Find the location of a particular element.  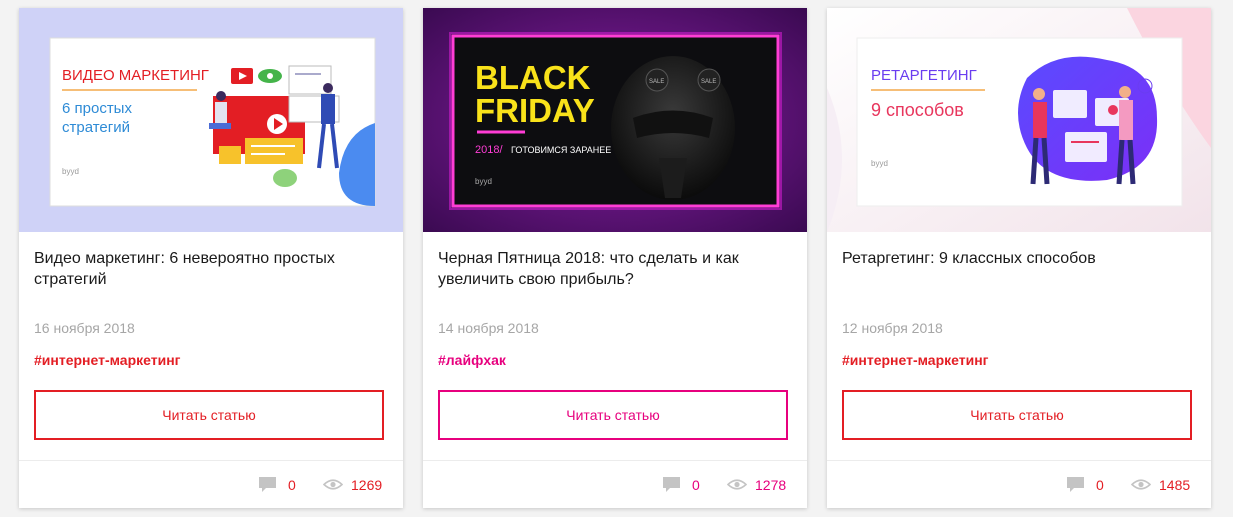

article-stats: 0 1269 is located at coordinates (211, 484).